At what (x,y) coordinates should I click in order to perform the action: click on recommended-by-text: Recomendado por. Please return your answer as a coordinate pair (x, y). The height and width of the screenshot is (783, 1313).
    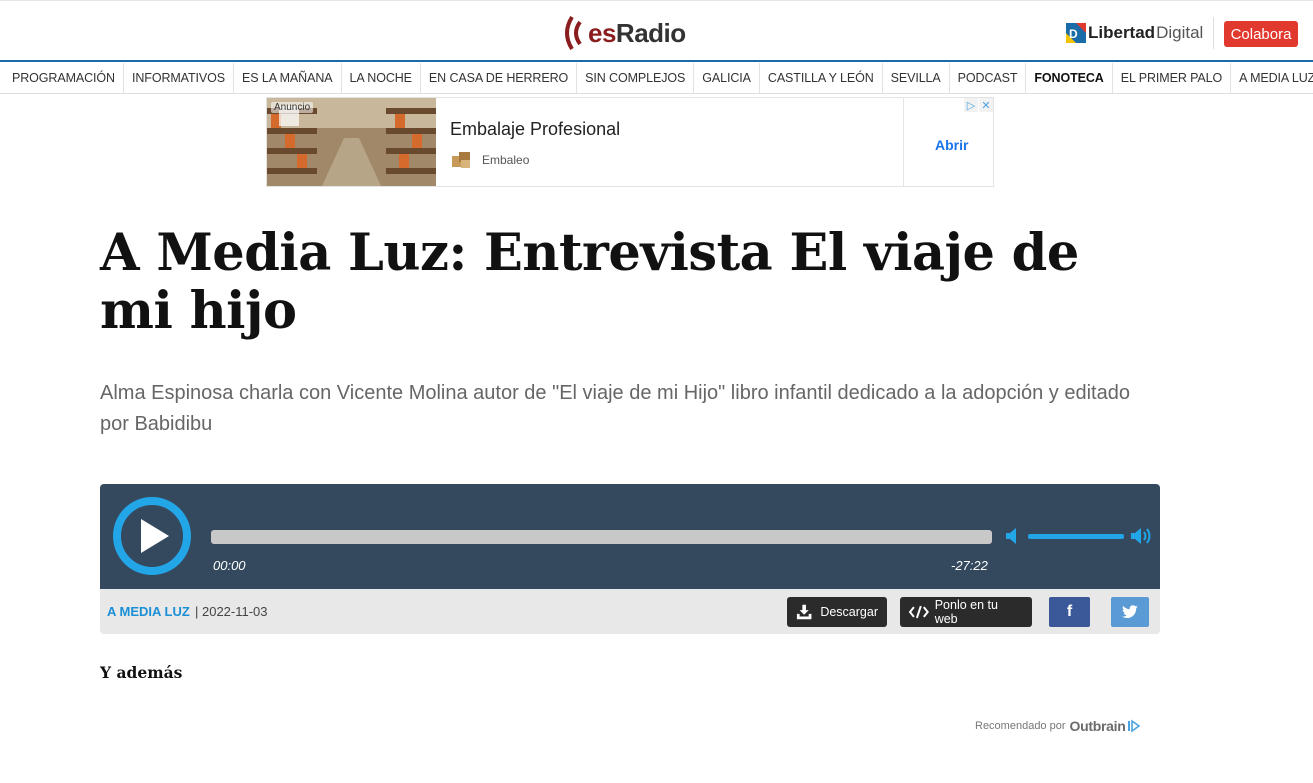
    Looking at the image, I should click on (1020, 726).